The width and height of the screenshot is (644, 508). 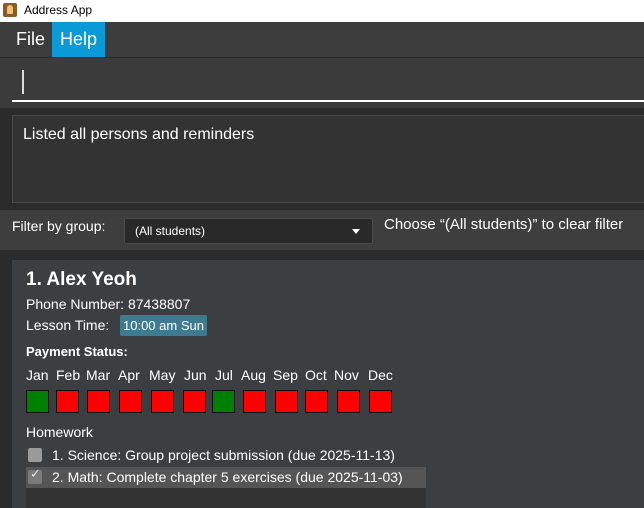 What do you see at coordinates (163, 325) in the screenshot?
I see `lesson-time-badge: 10:00 am Sun` at bounding box center [163, 325].